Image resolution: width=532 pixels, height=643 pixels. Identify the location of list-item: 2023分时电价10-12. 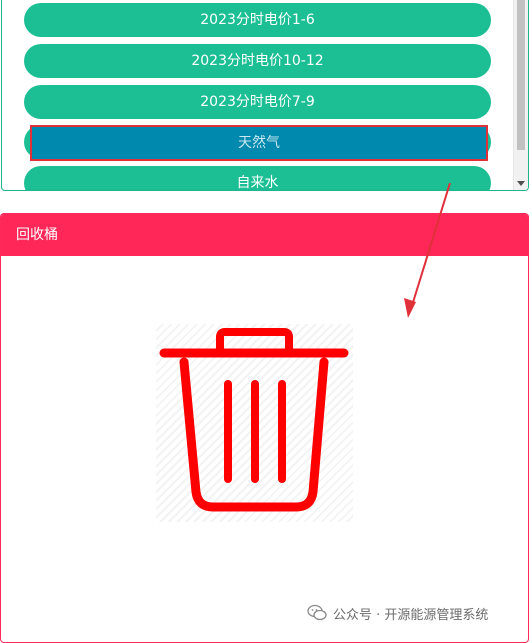
(257, 61).